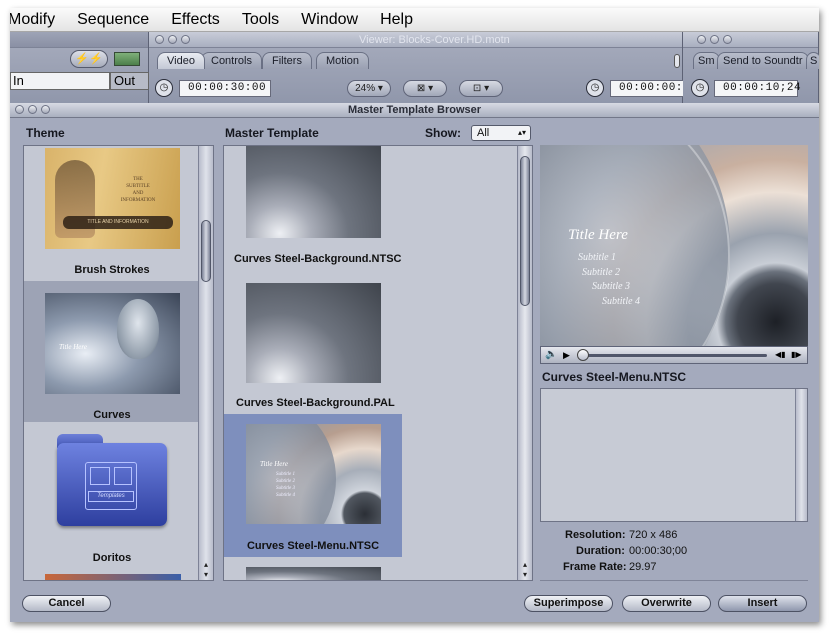 This screenshot has width=829, height=634. Describe the element at coordinates (129, 81) in the screenshot. I see `out-point-field: Out` at that location.